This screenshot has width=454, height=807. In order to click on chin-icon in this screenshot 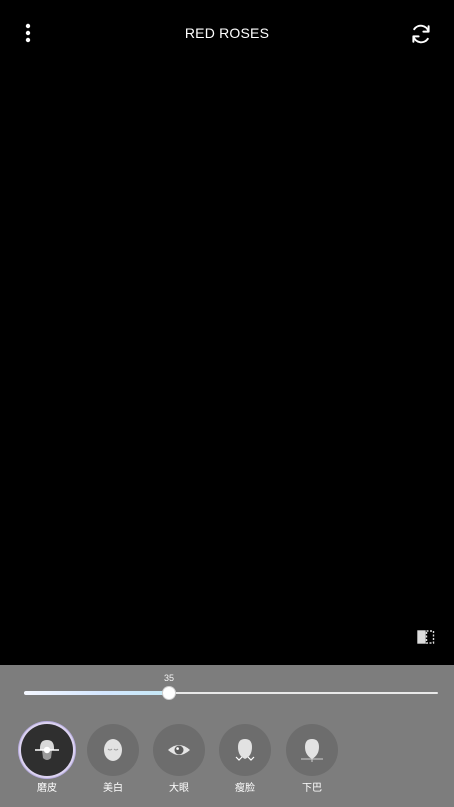, I will do `click(312, 750)`.